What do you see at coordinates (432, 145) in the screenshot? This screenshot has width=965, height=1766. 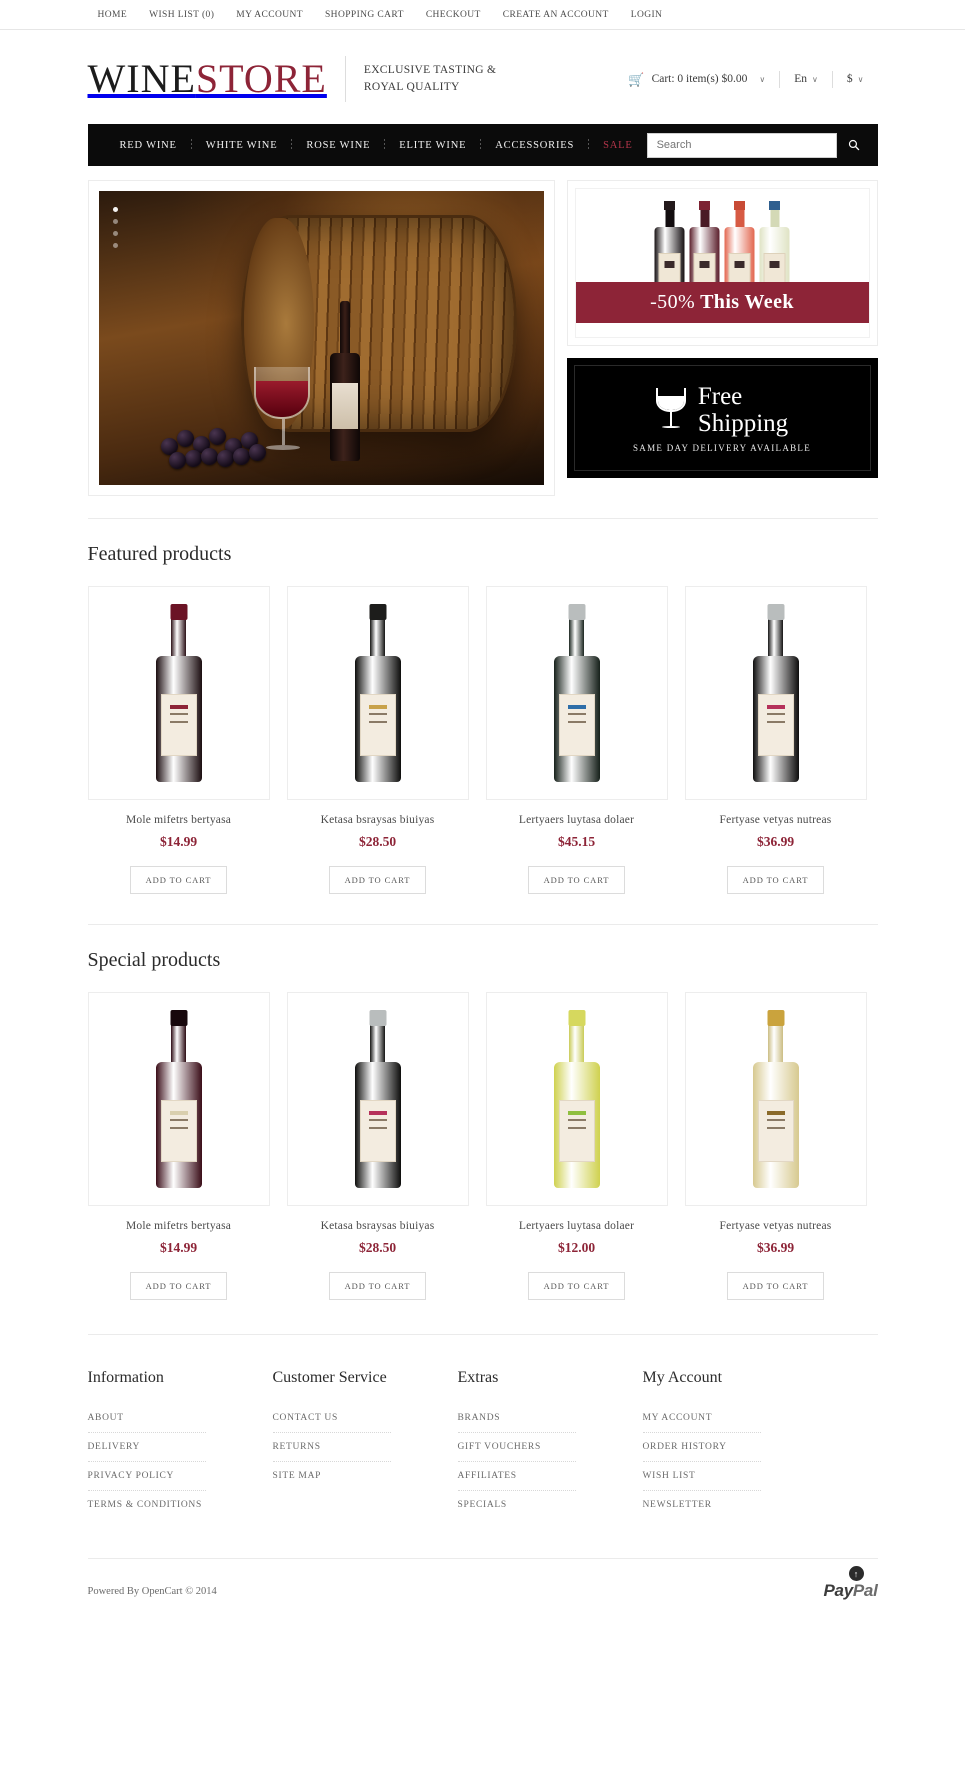 I see `nav-elite-wine: ELITE WINE` at bounding box center [432, 145].